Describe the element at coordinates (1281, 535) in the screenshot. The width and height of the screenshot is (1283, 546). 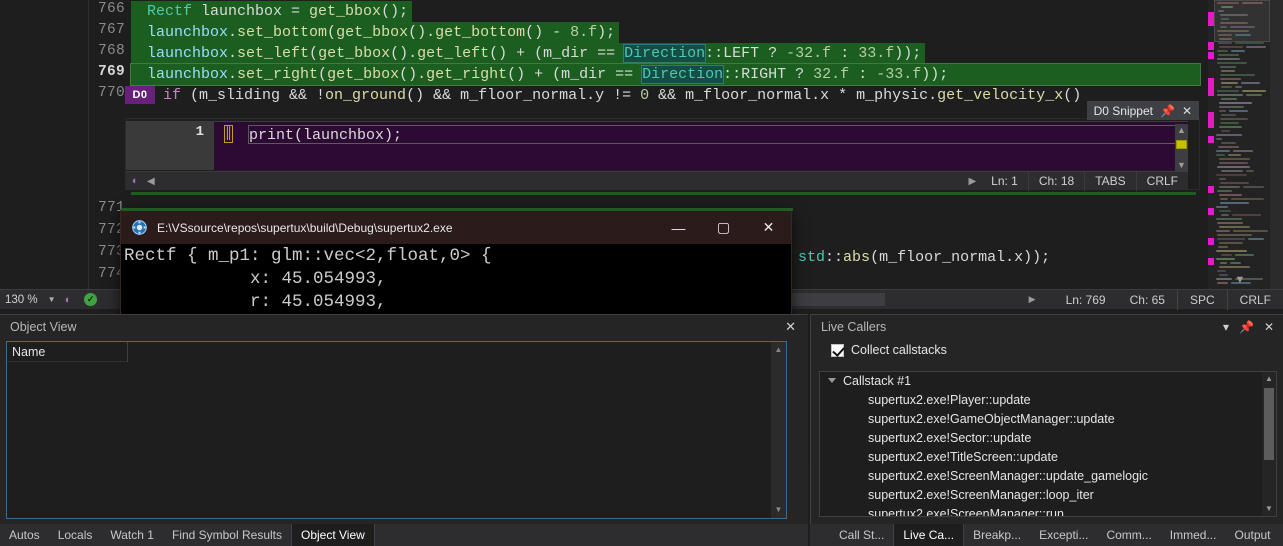
I see `tab-error-list: Error List` at that location.